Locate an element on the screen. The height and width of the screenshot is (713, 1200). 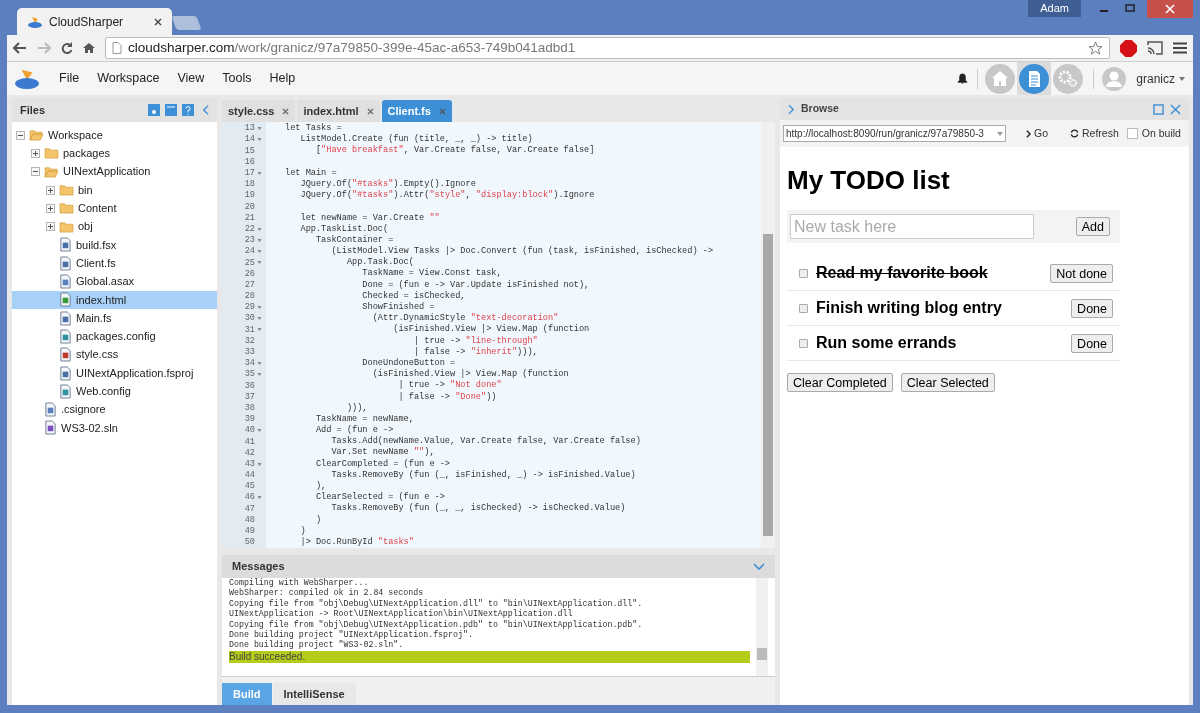
new-file-icon is located at coordinates (154, 110).